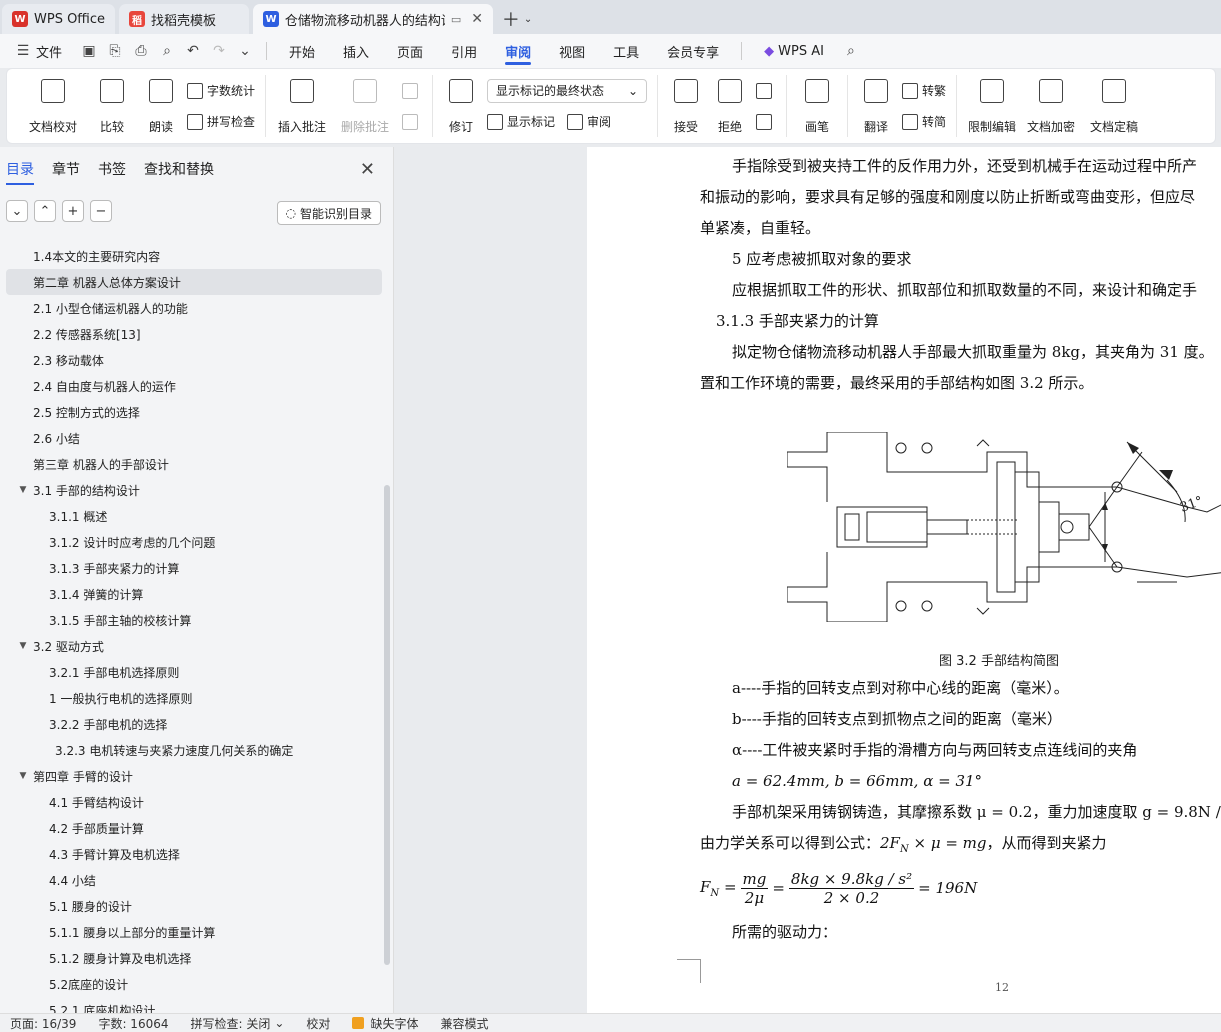 This screenshot has height=1032, width=1221. Describe the element at coordinates (1051, 106) in the screenshot. I see `encrypt-button: 文档加密` at that location.